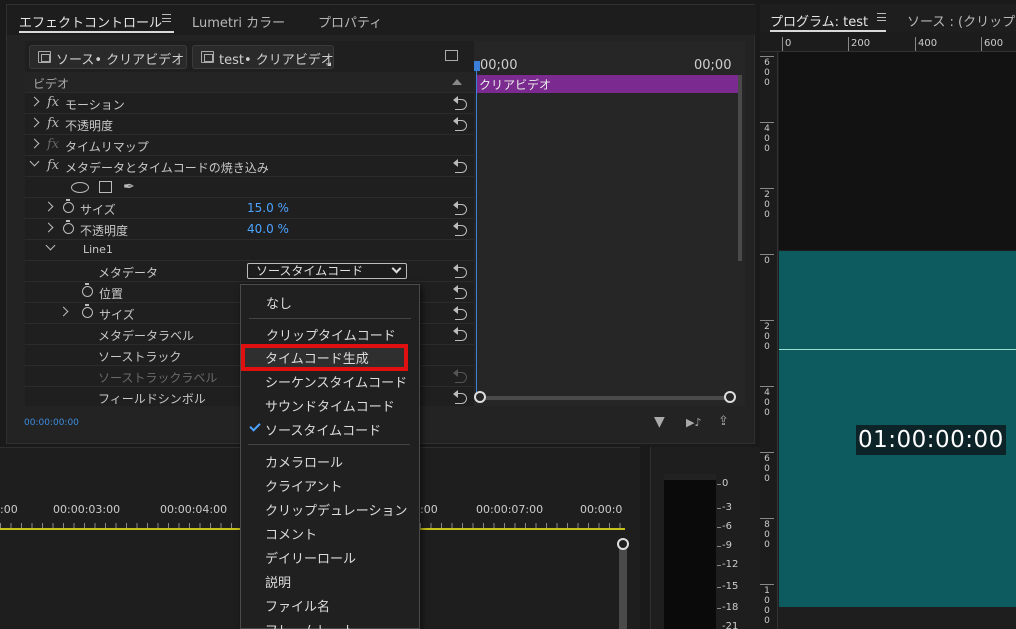 The width and height of the screenshot is (1016, 629). I want to click on menu-item-frame-rate: フレームレート, so click(310, 624).